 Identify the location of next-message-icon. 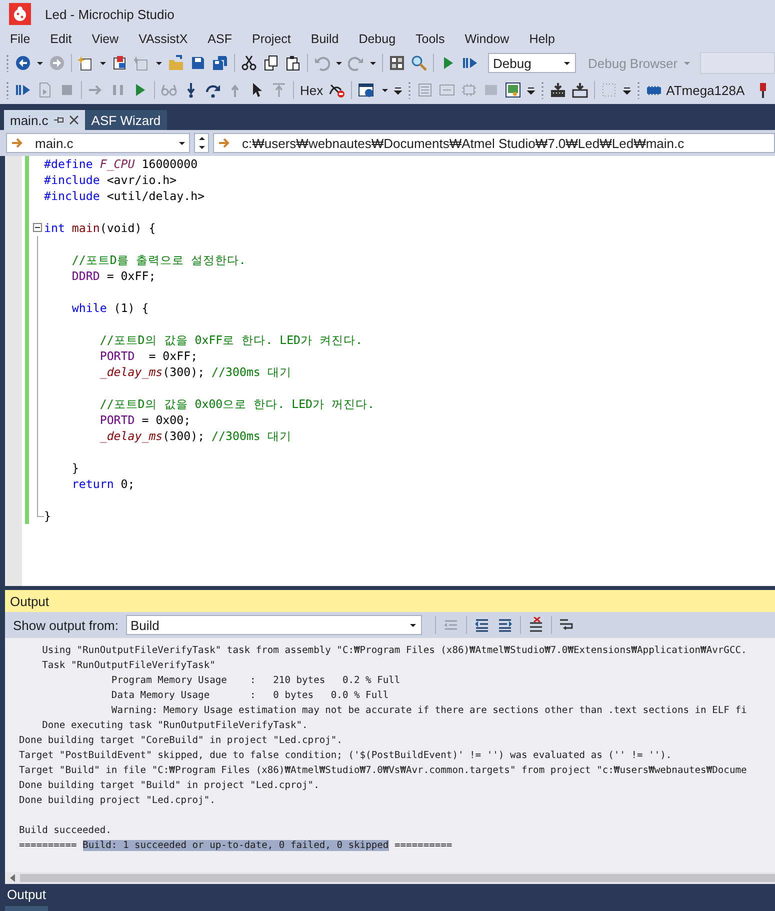
(504, 625).